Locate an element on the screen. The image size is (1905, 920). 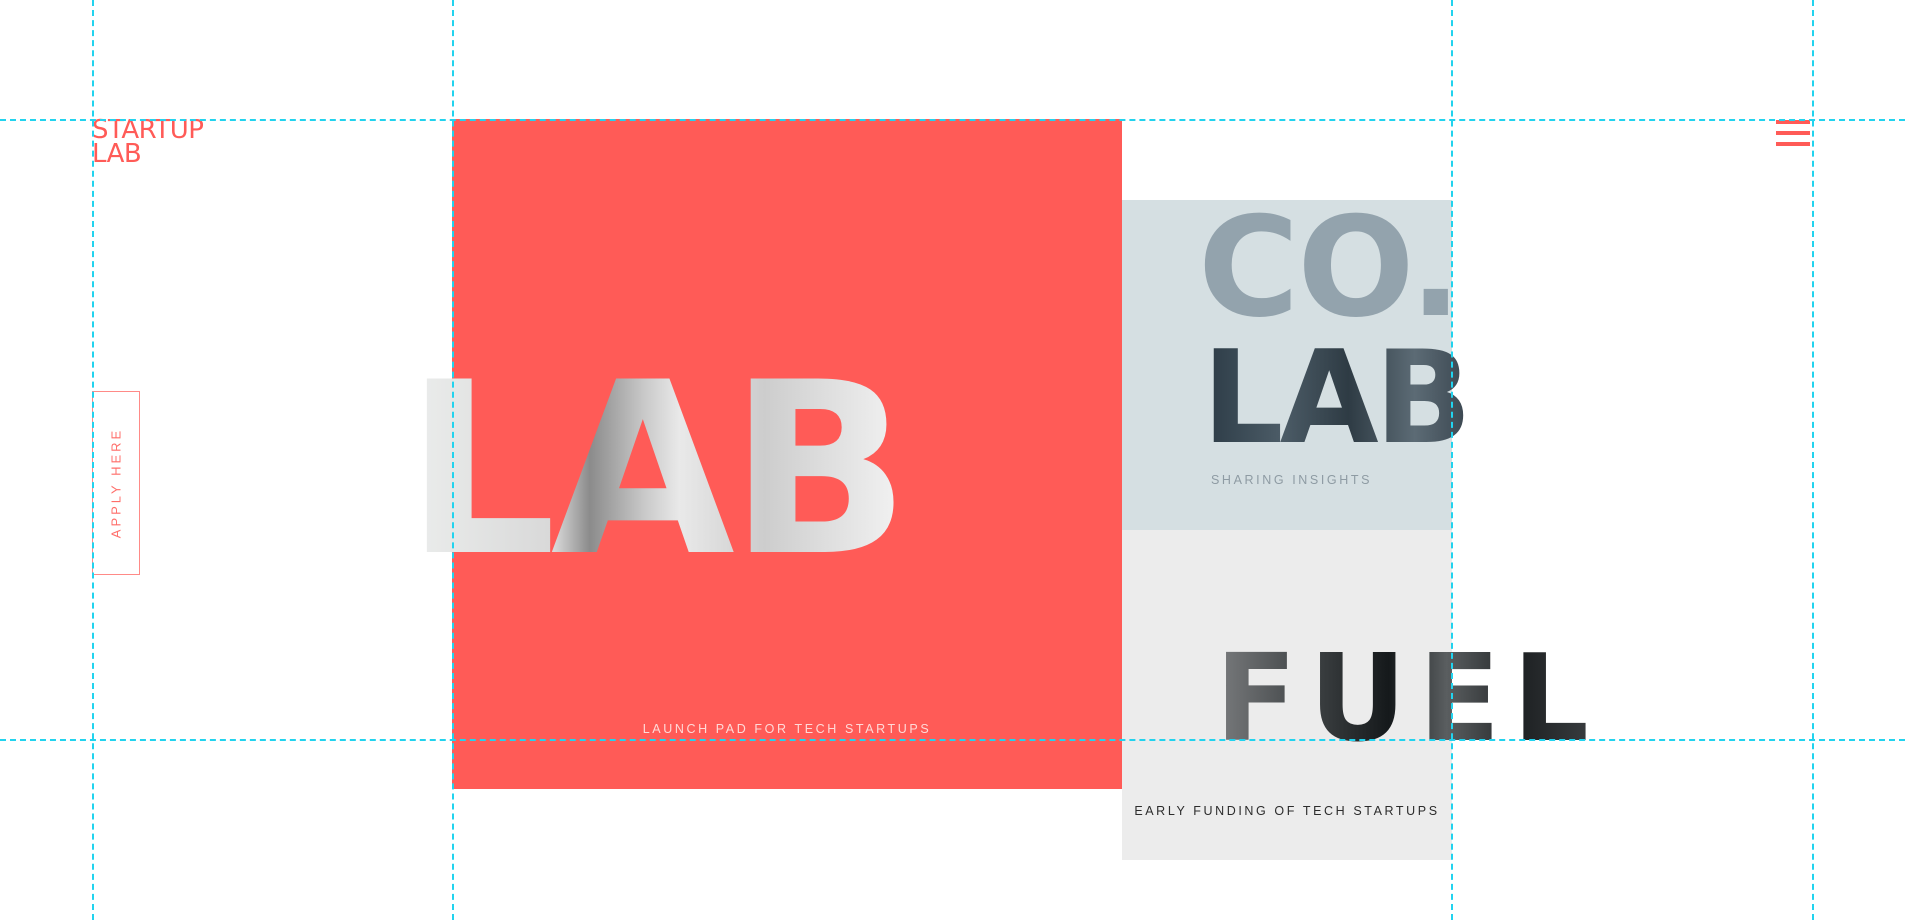
hamburger-menu-icon is located at coordinates (1794, 136).